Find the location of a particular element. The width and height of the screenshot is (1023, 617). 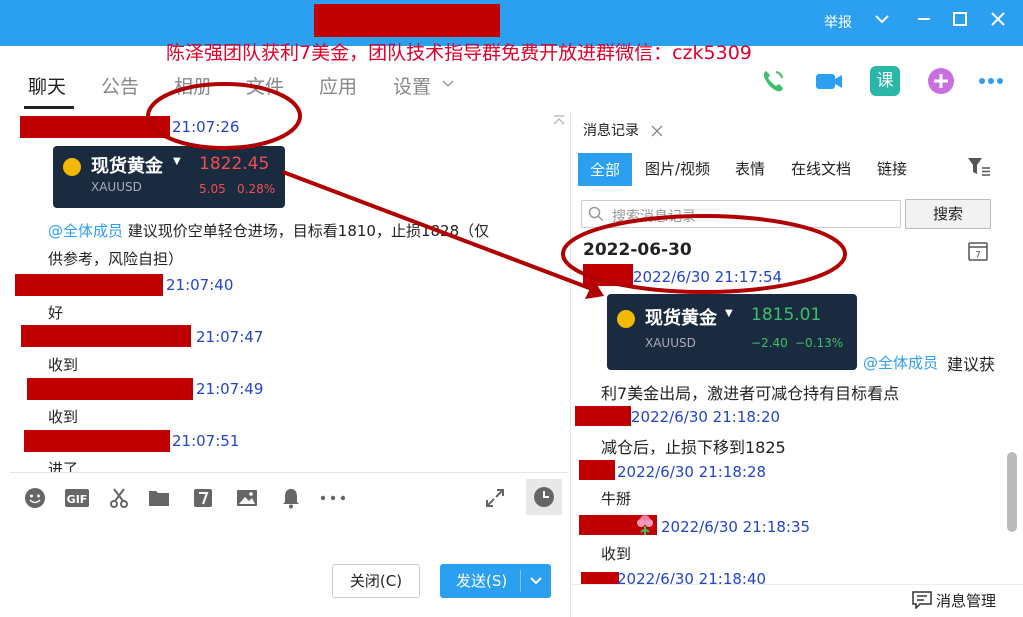

gold-card-price: 1815.01 is located at coordinates (786, 315).